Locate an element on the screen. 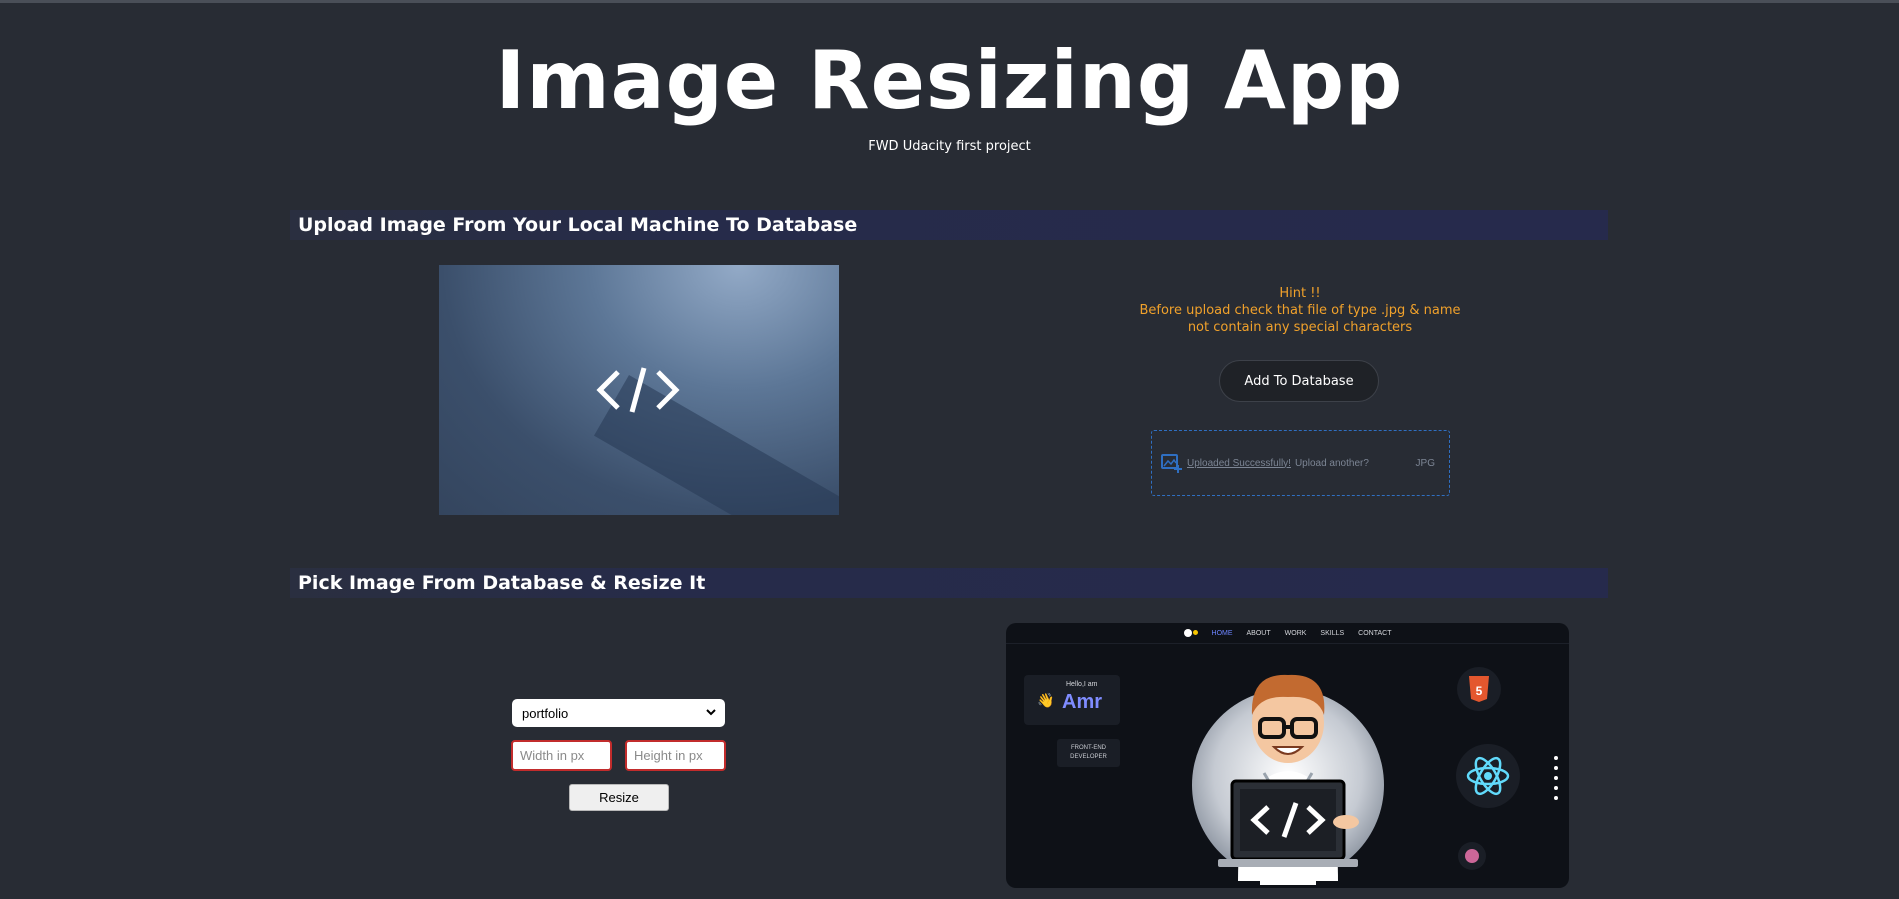  height-input is located at coordinates (675, 755).